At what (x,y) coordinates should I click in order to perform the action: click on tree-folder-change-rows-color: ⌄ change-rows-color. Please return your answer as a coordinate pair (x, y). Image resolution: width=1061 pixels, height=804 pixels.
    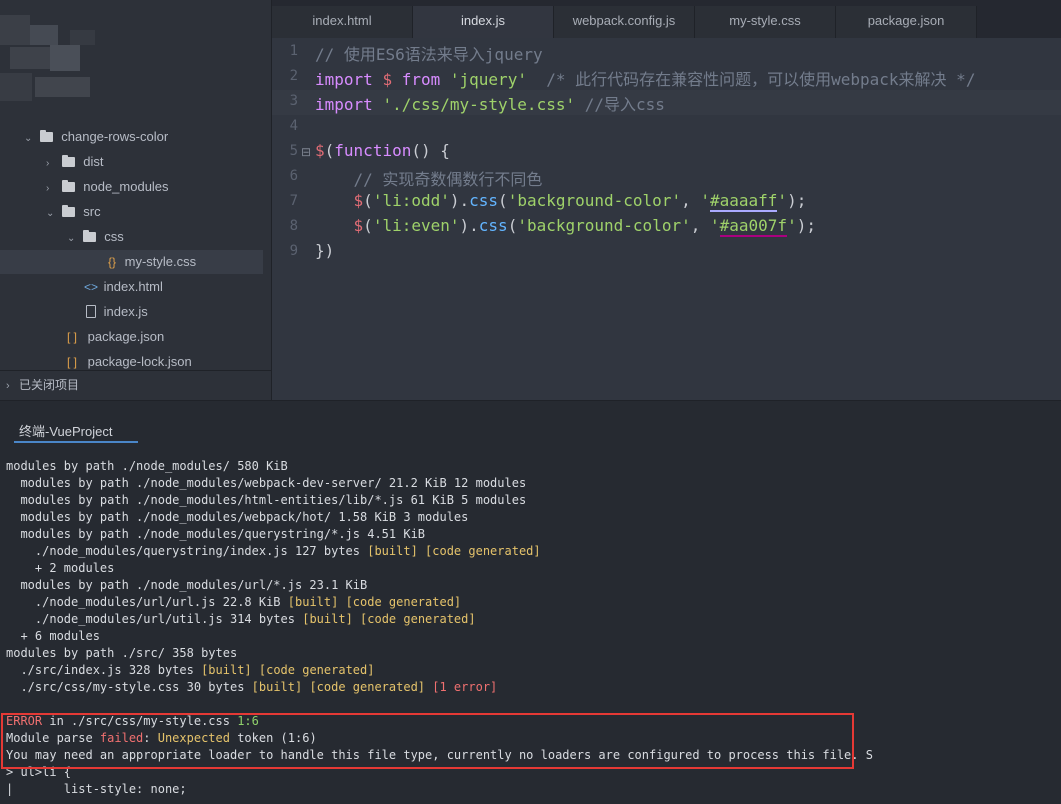
    Looking at the image, I should click on (96, 137).